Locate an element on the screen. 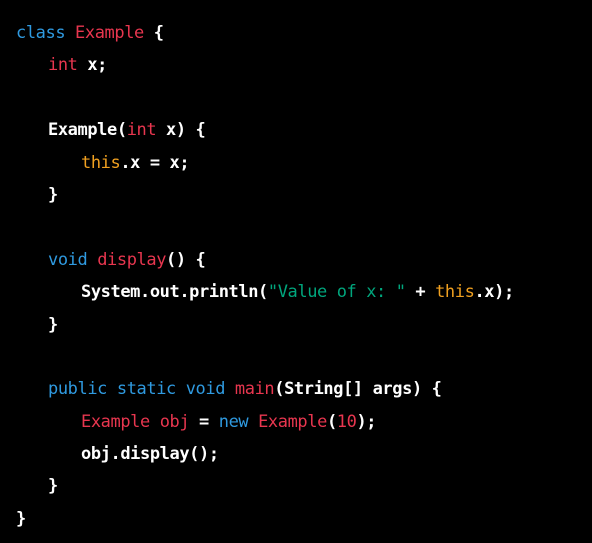  keyword-class: class is located at coordinates (41, 33).